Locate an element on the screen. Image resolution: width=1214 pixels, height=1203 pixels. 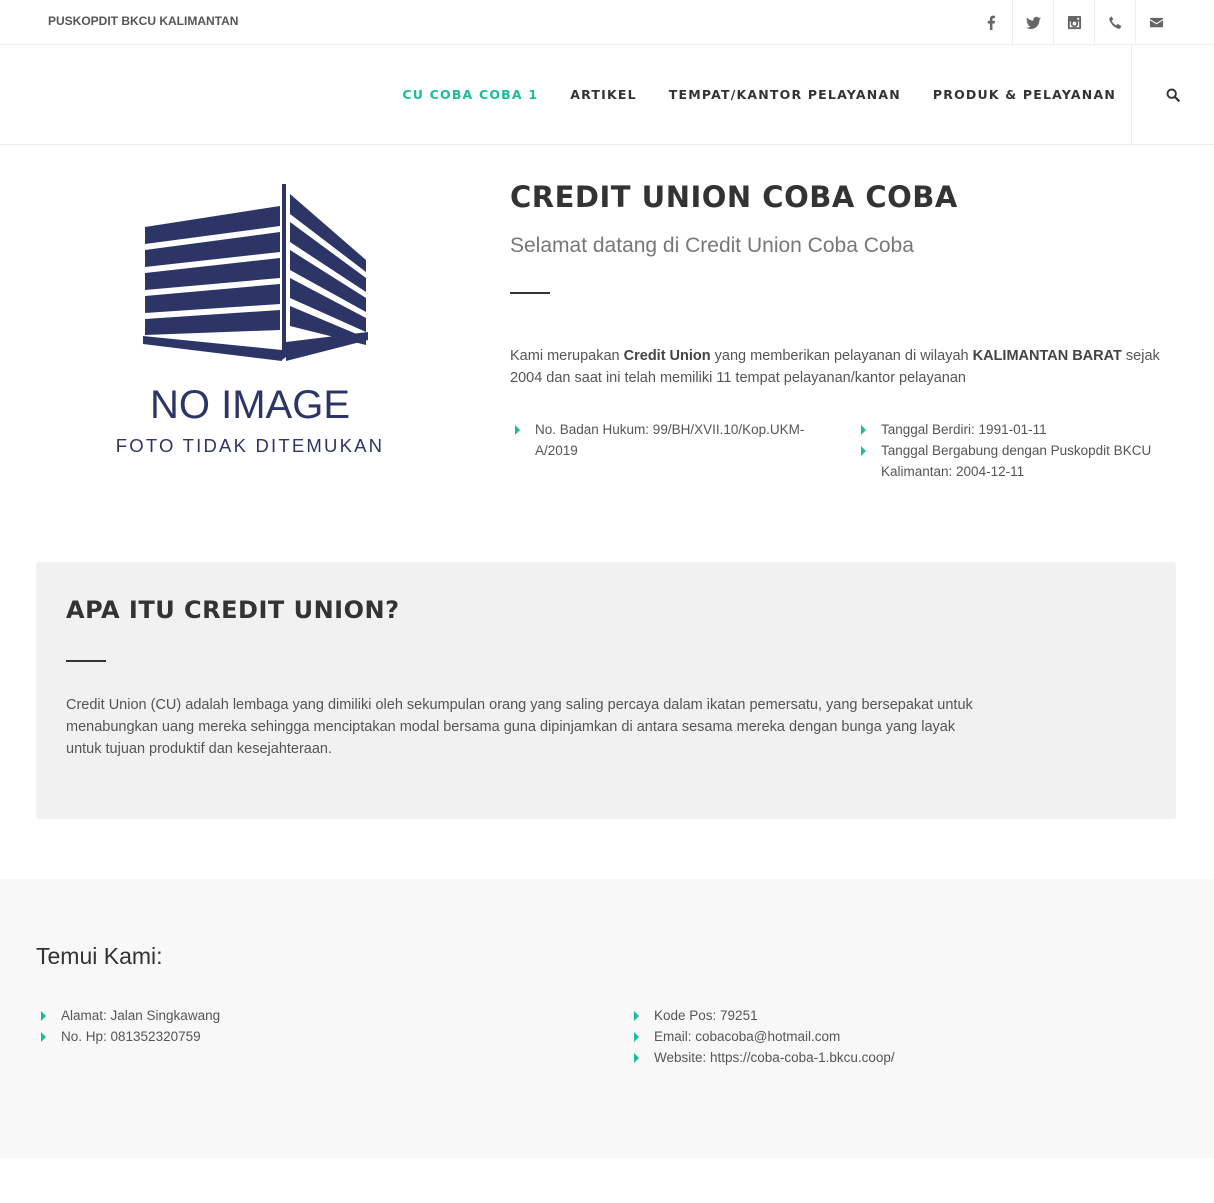
fact-tanggal-berdiri: Tanggal Berdiri: 1991-01-11 is located at coordinates (964, 429).